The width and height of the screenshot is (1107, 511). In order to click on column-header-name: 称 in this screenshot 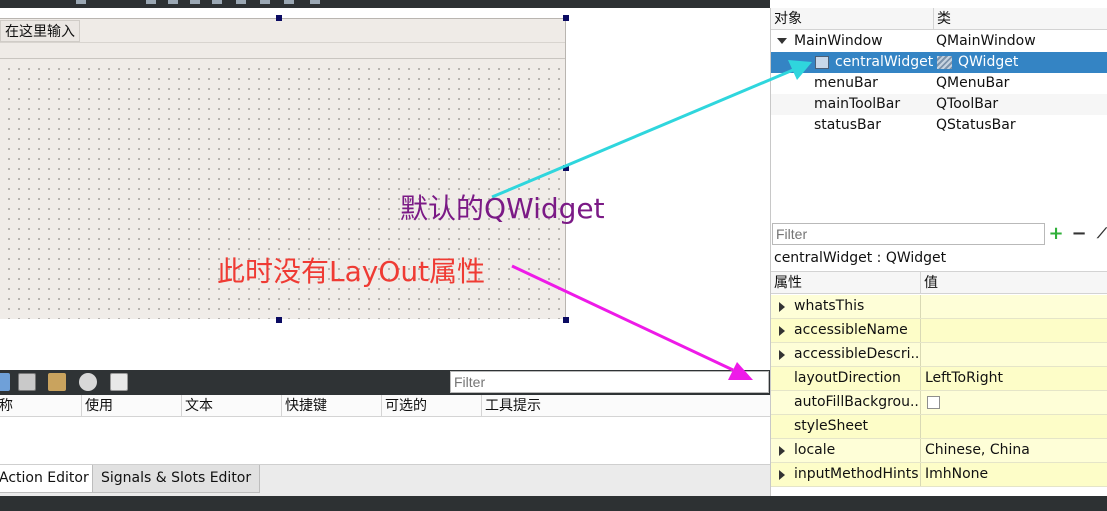, I will do `click(40, 406)`.